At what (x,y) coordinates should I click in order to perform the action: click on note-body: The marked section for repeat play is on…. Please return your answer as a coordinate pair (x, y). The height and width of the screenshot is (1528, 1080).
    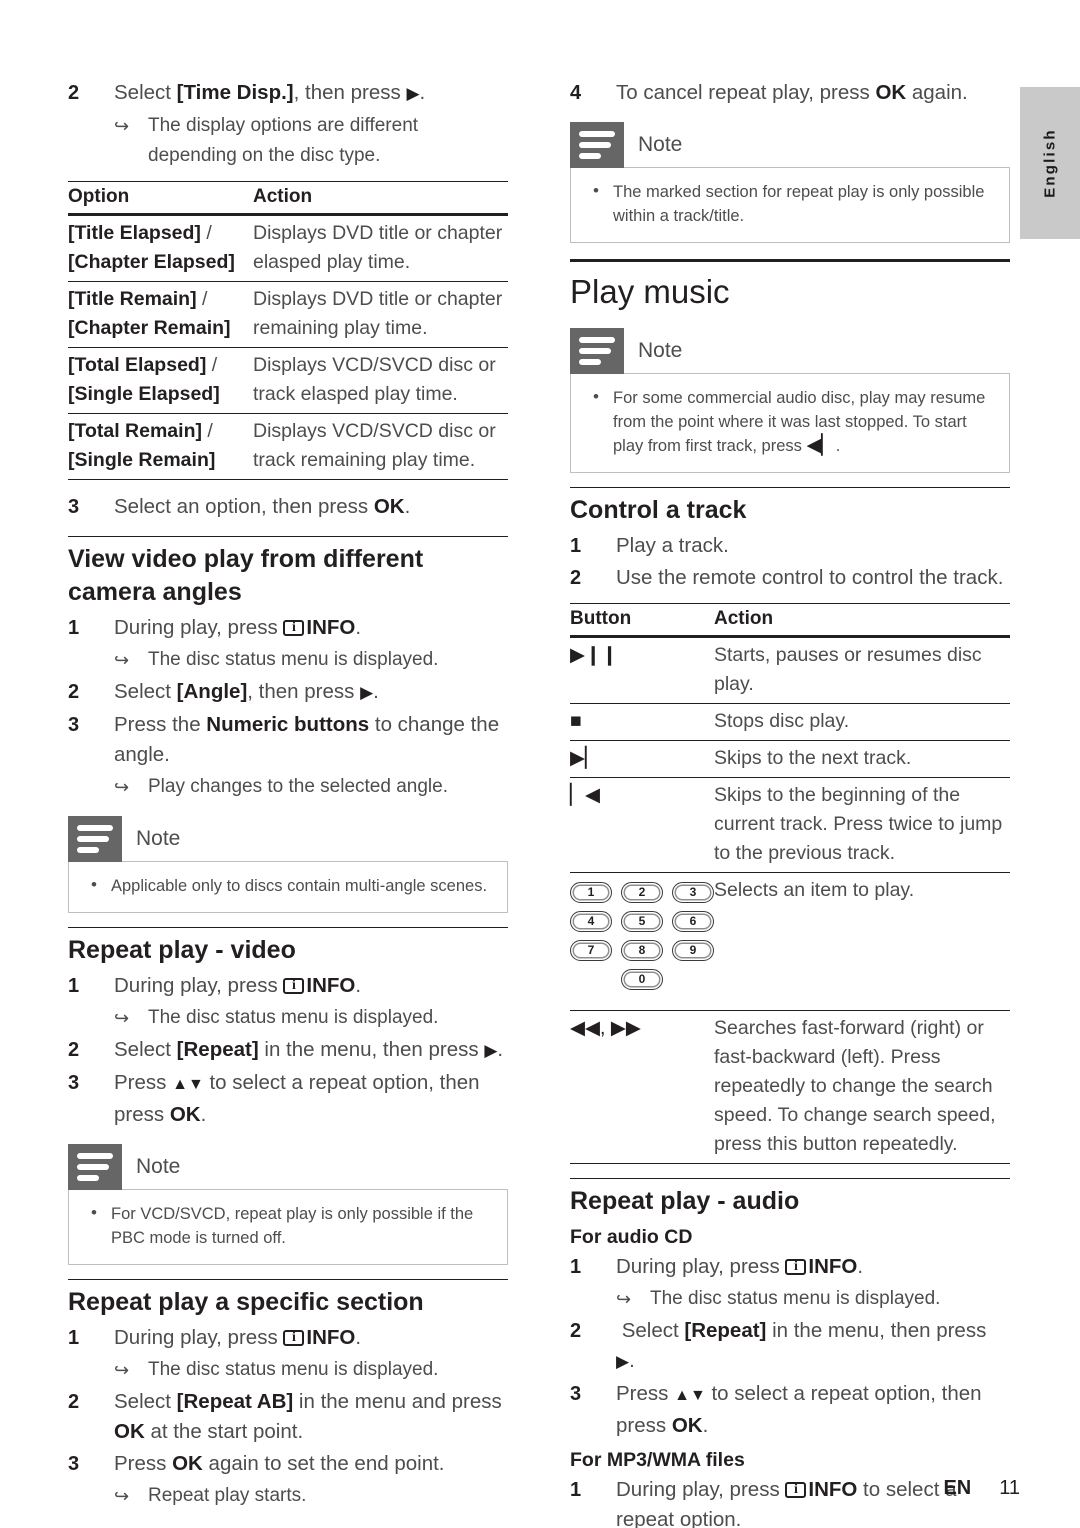
    Looking at the image, I should click on (790, 205).